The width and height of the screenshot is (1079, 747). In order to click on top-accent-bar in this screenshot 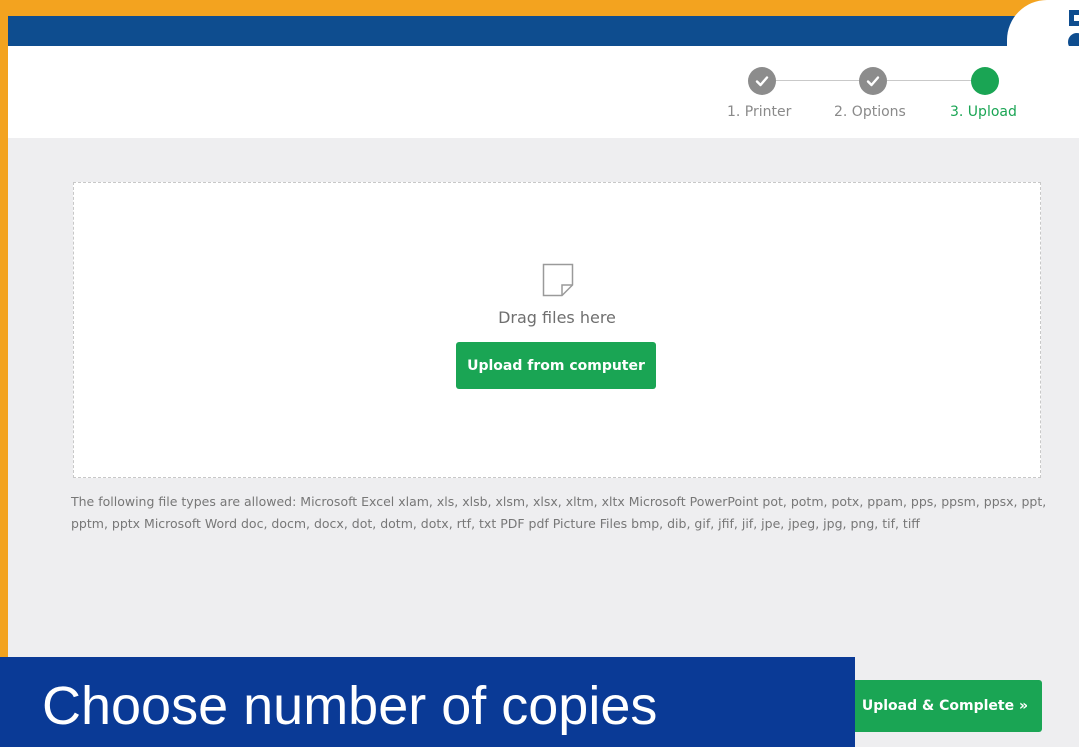, I will do `click(543, 8)`.